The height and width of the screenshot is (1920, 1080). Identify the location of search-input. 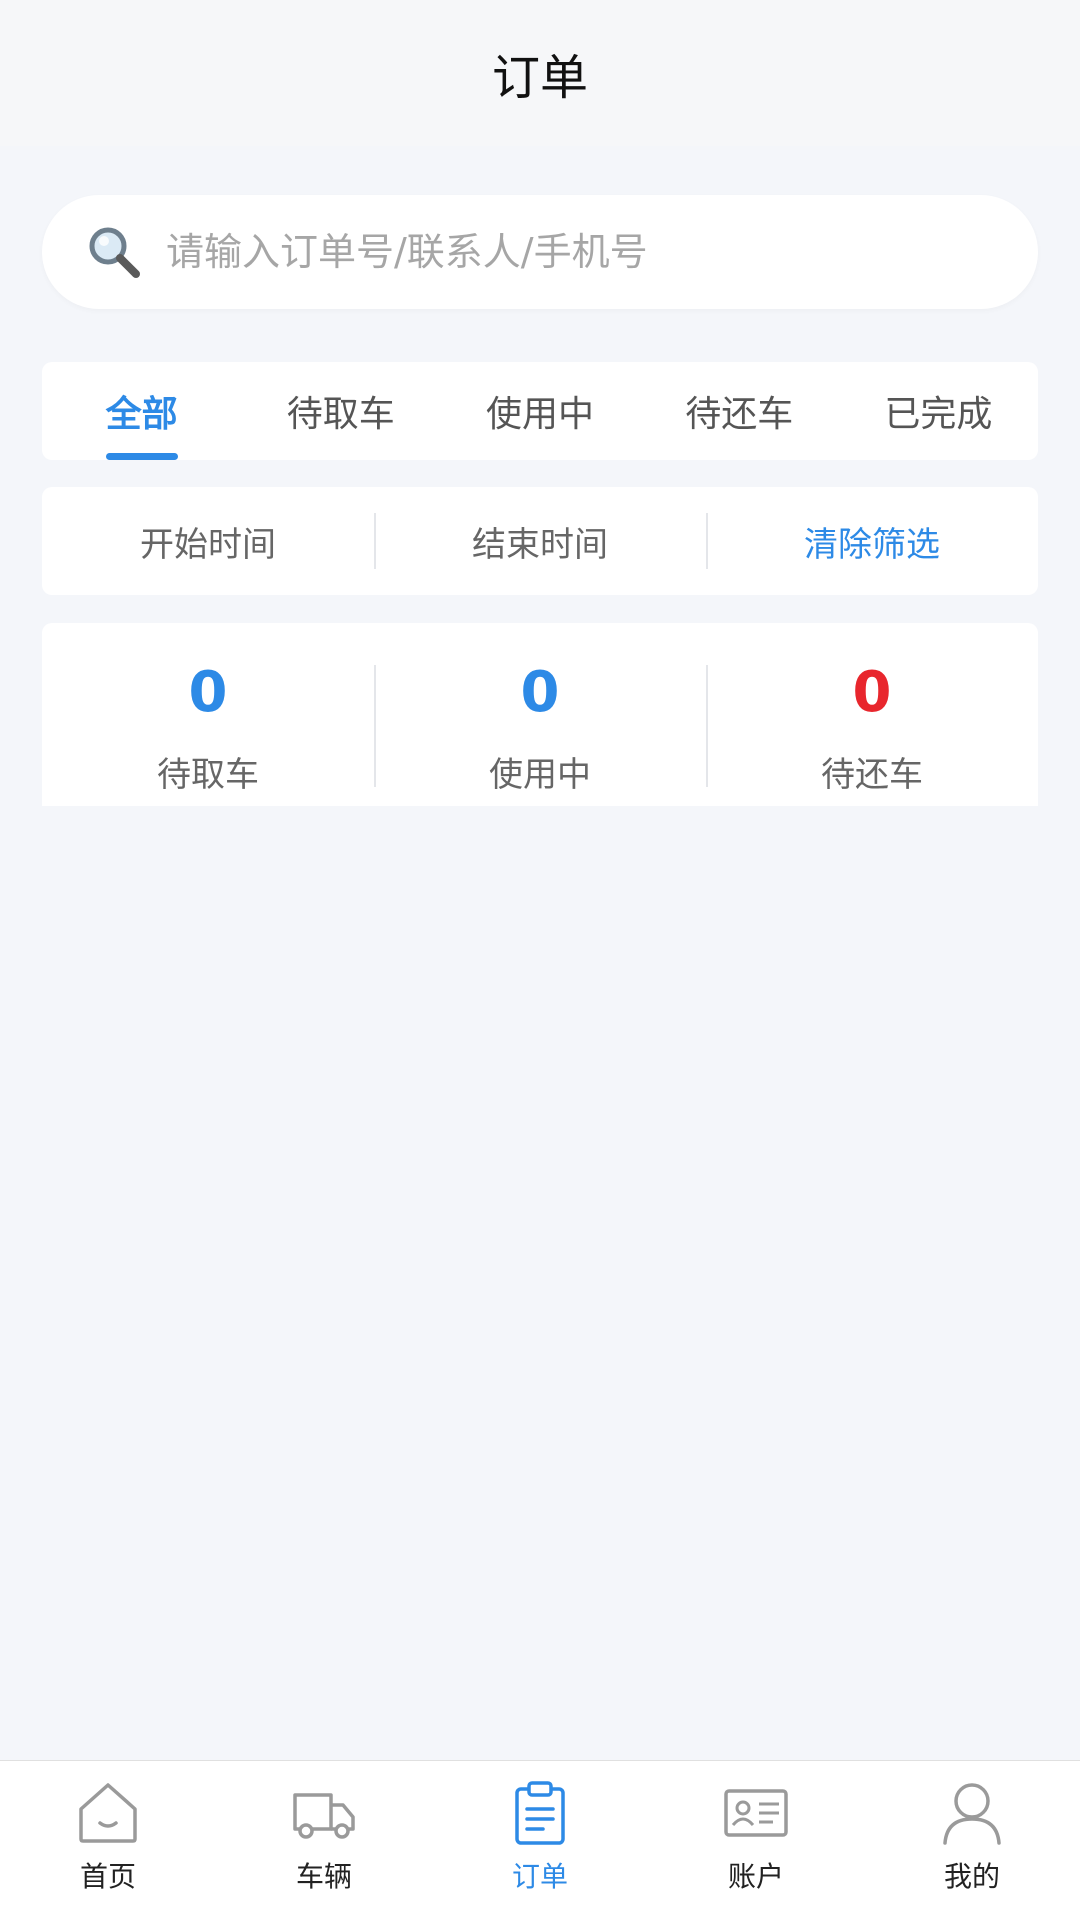
(576, 252).